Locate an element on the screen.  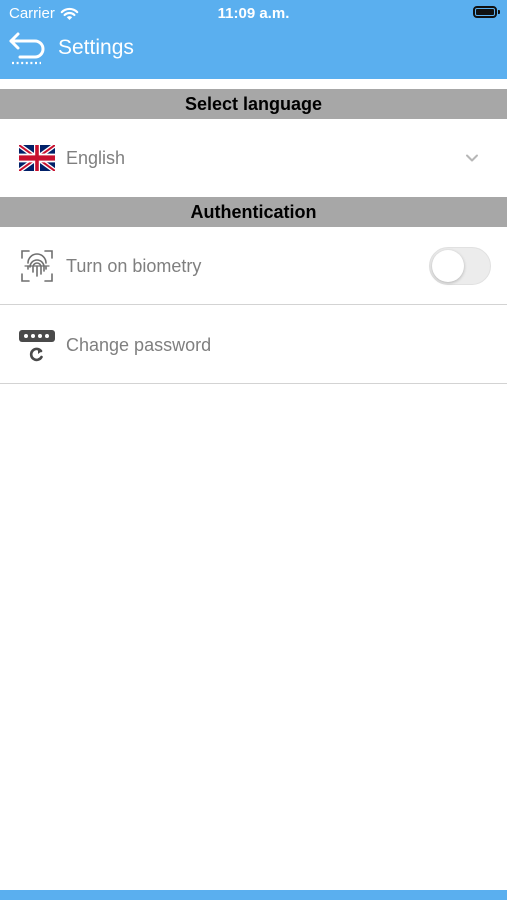
section-header-language: Select language is located at coordinates (253, 104).